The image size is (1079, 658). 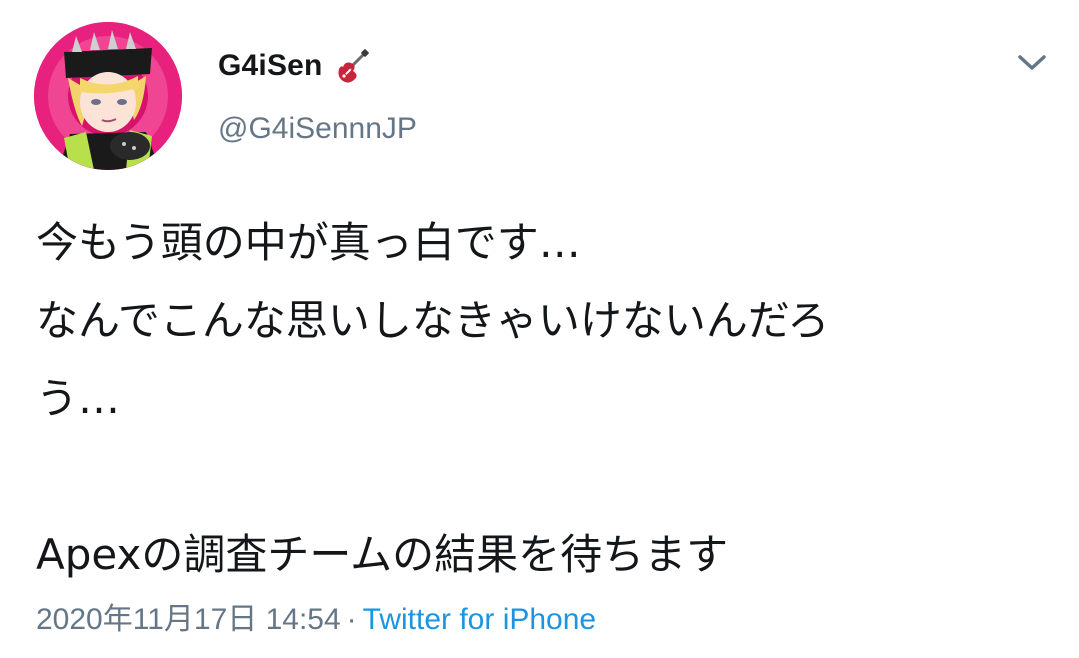 I want to click on tweet-source-link: Twitter for iPhone, so click(x=479, y=619).